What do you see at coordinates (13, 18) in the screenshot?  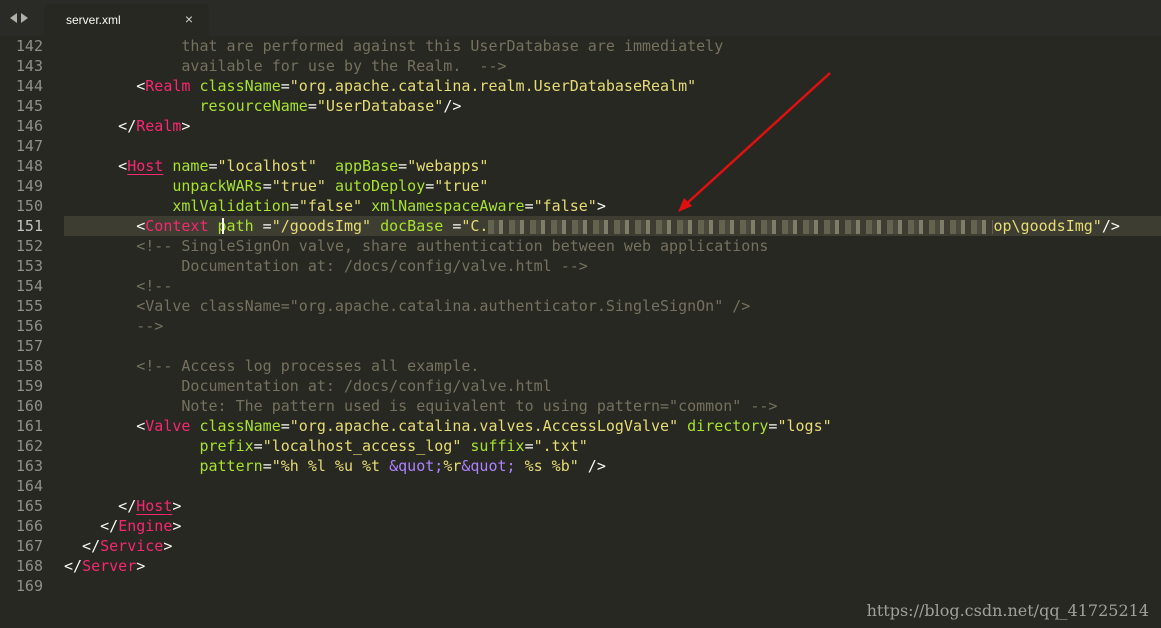 I see `triangle-left-icon` at bounding box center [13, 18].